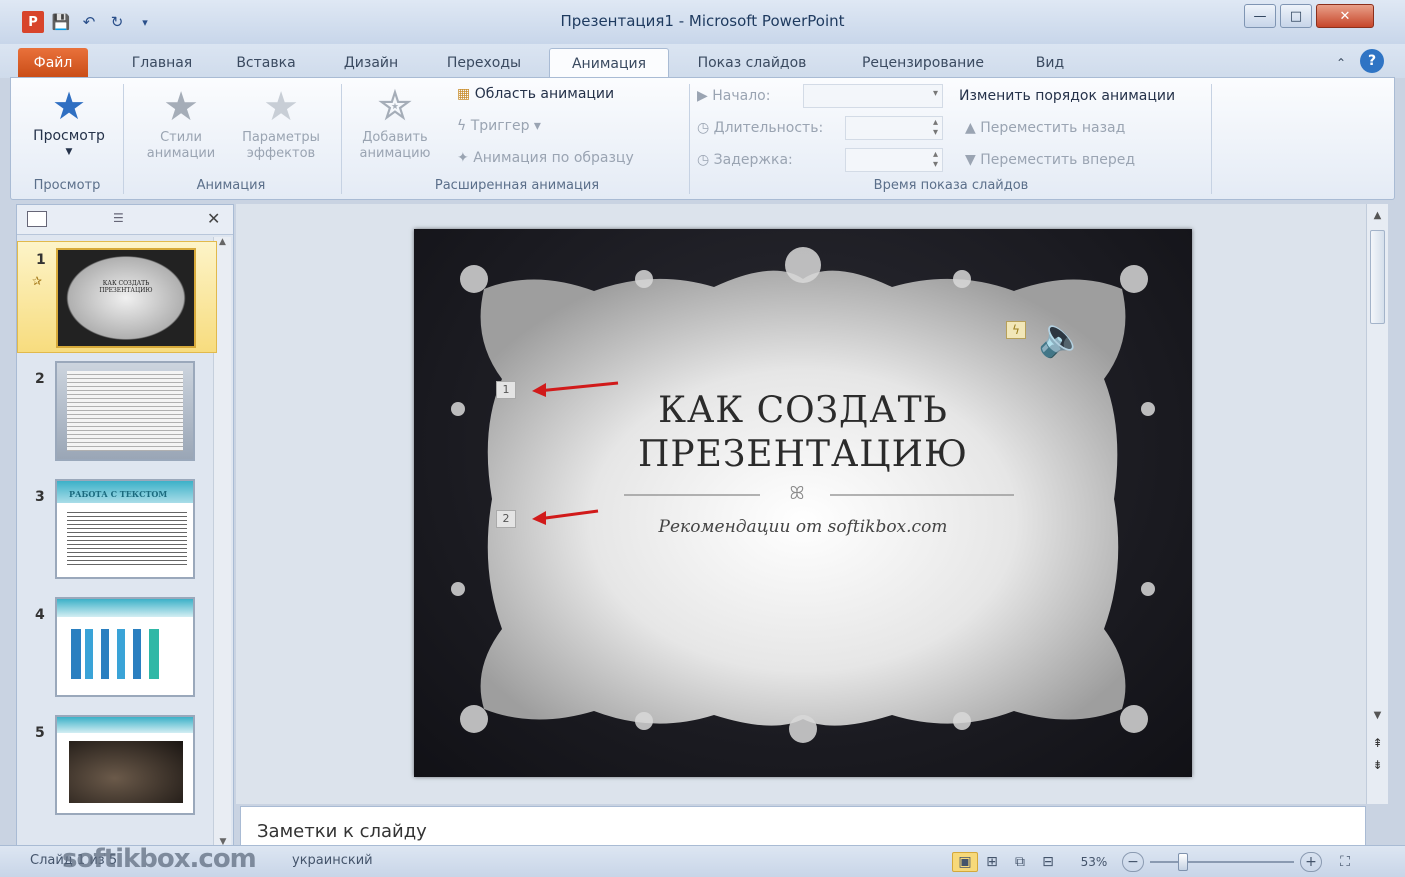 This screenshot has height=877, width=1405. What do you see at coordinates (745, 160) in the screenshot?
I see `delay-label: ◷ Задержка:` at bounding box center [745, 160].